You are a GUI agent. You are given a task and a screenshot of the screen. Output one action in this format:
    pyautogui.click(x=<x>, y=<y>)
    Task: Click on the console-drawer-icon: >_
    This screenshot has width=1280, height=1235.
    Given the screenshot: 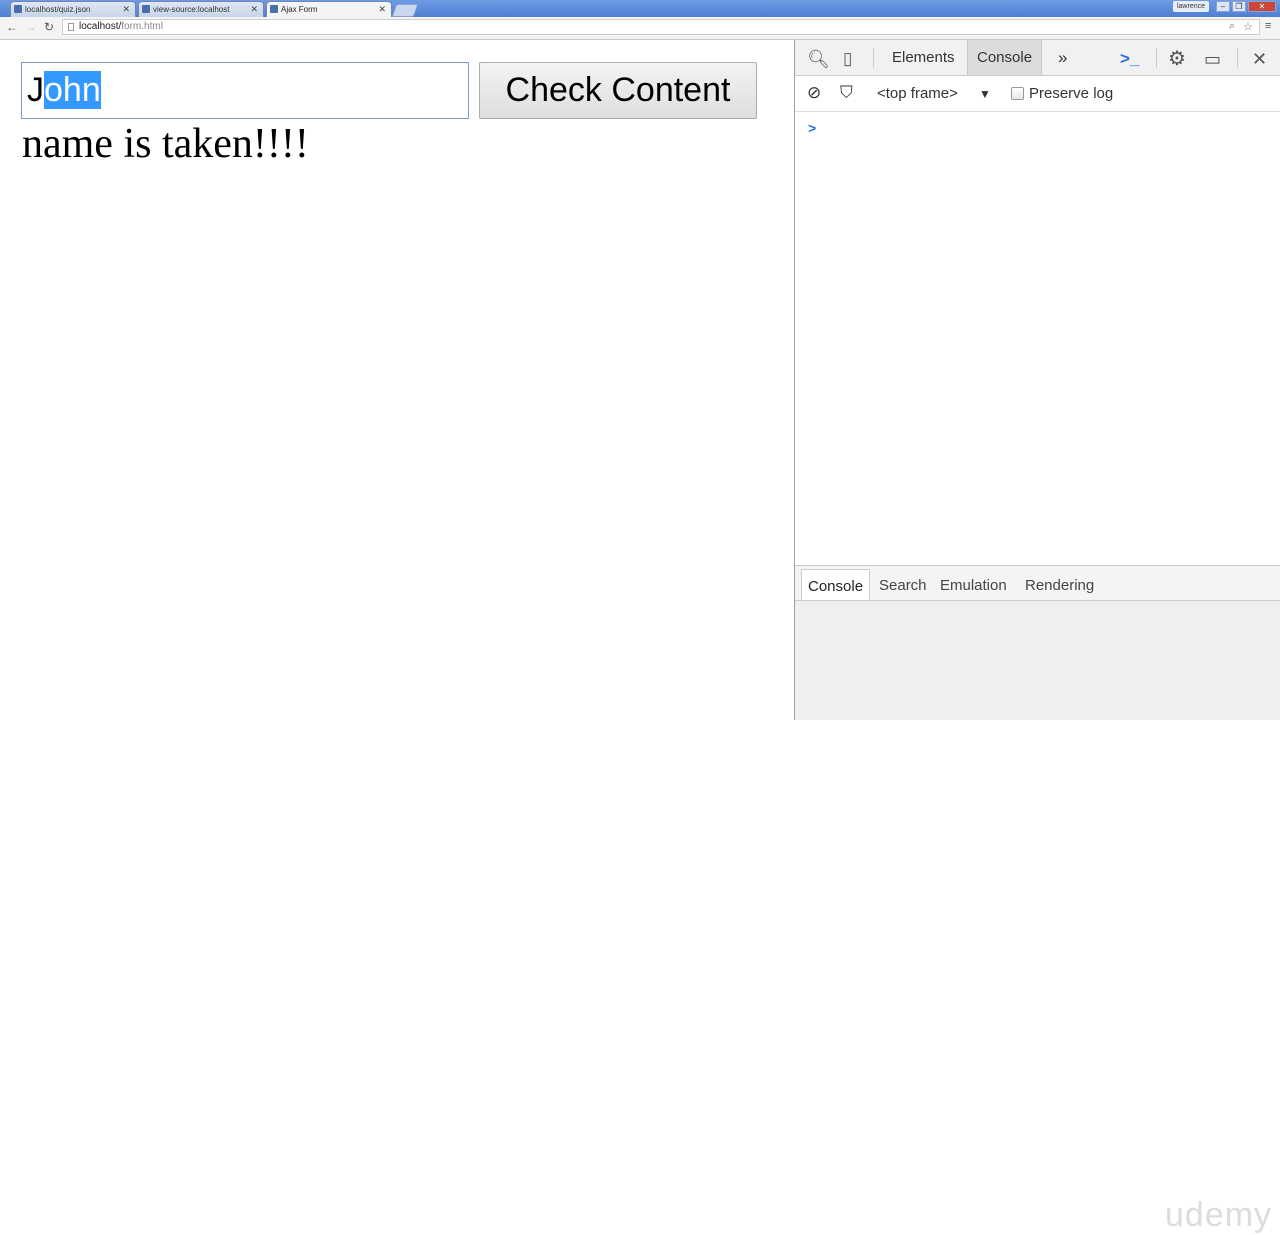 What is the action you would take?
    pyautogui.click(x=1129, y=59)
    